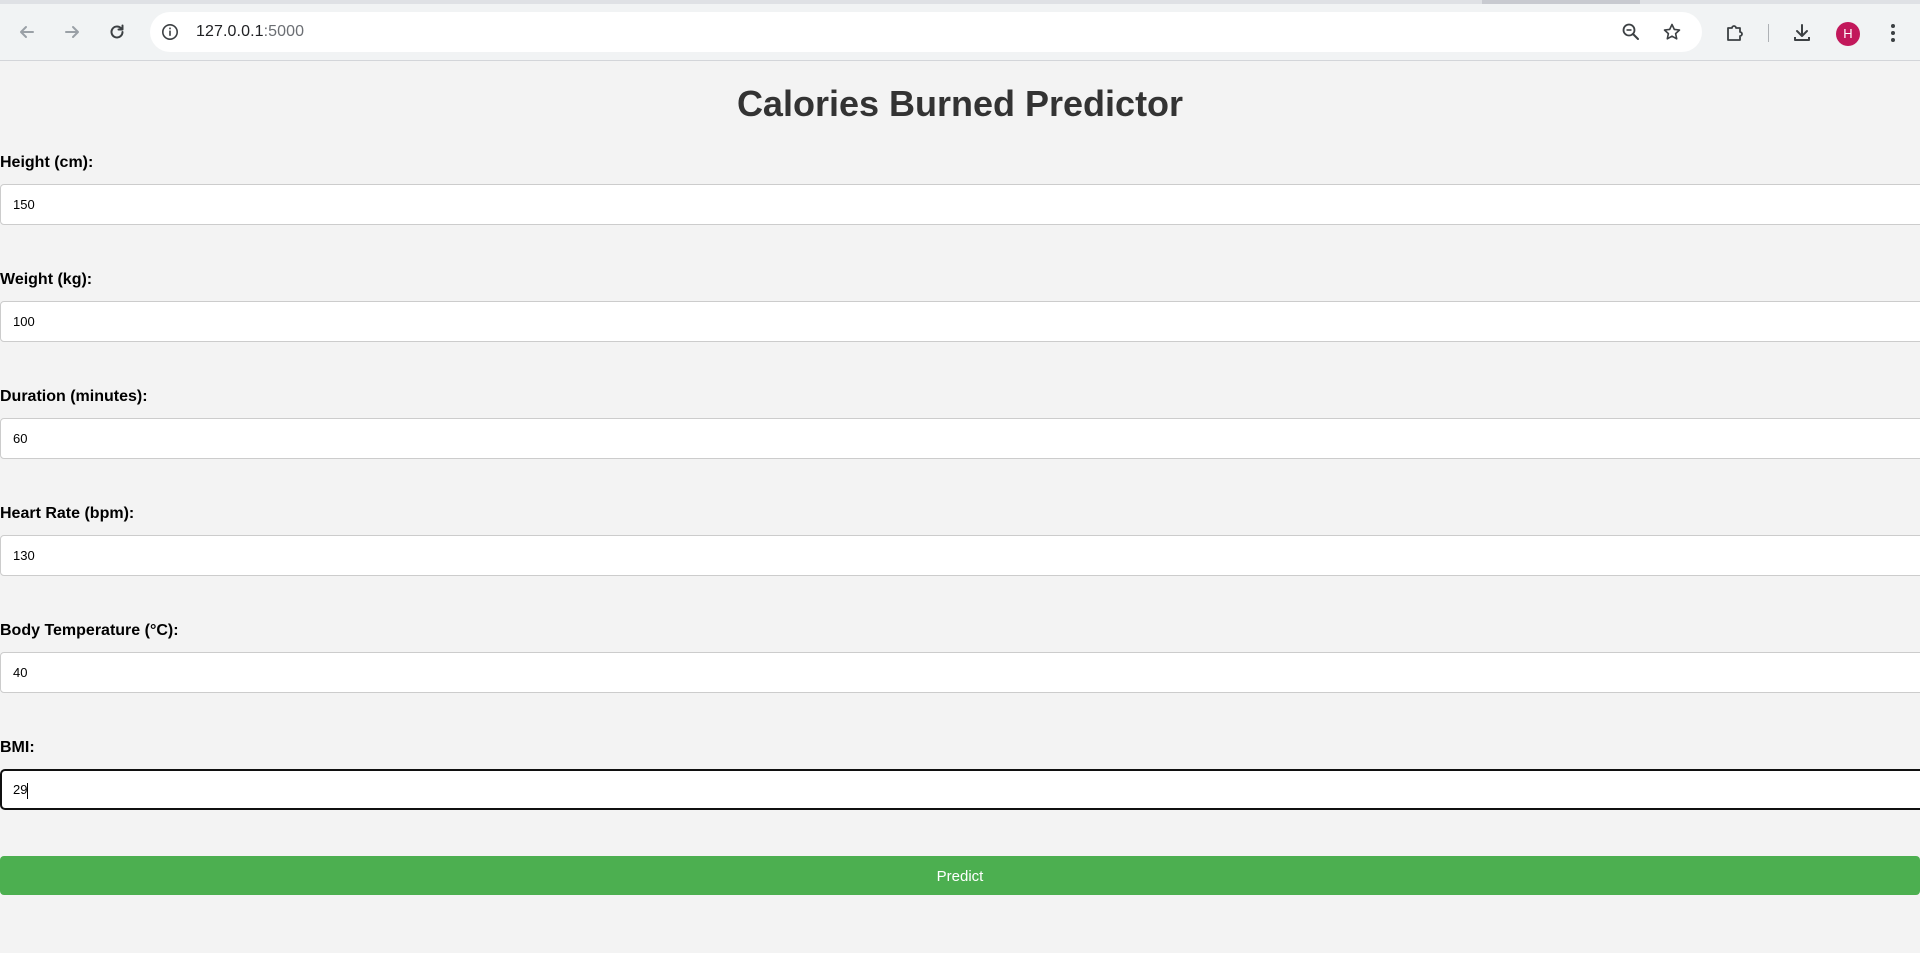  Describe the element at coordinates (284, 31) in the screenshot. I see `url-port: :5000` at that location.